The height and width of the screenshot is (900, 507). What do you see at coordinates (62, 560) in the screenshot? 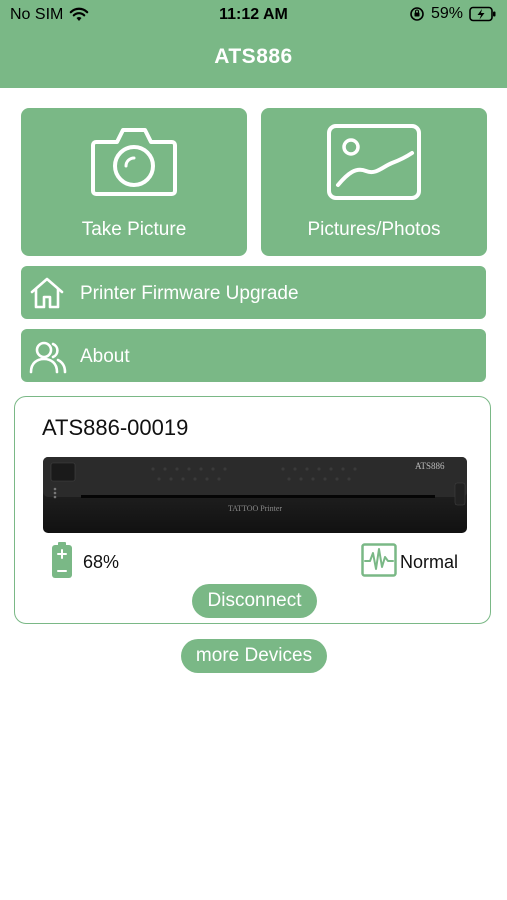
I see `battery-icon` at bounding box center [62, 560].